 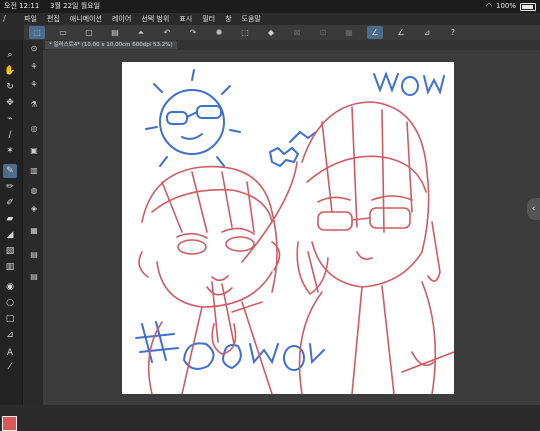 I want to click on gradient-icon: ▧, so click(x=10, y=251).